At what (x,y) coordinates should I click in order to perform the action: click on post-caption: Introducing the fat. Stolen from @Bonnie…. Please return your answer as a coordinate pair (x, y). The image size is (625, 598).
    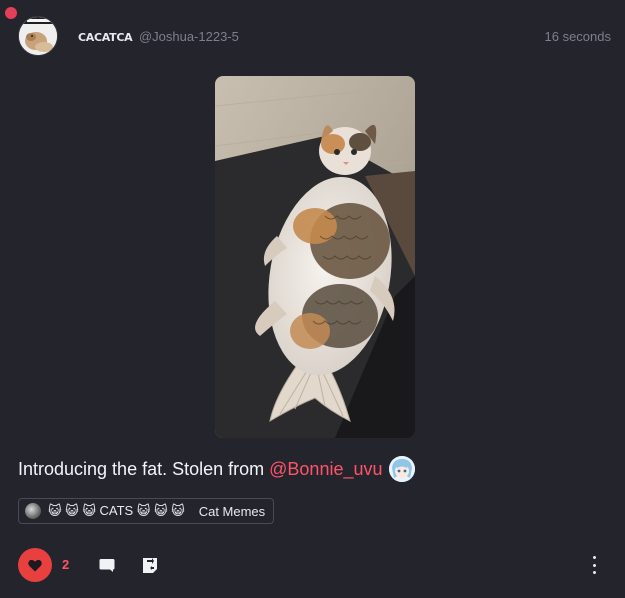
    Looking at the image, I should click on (216, 469).